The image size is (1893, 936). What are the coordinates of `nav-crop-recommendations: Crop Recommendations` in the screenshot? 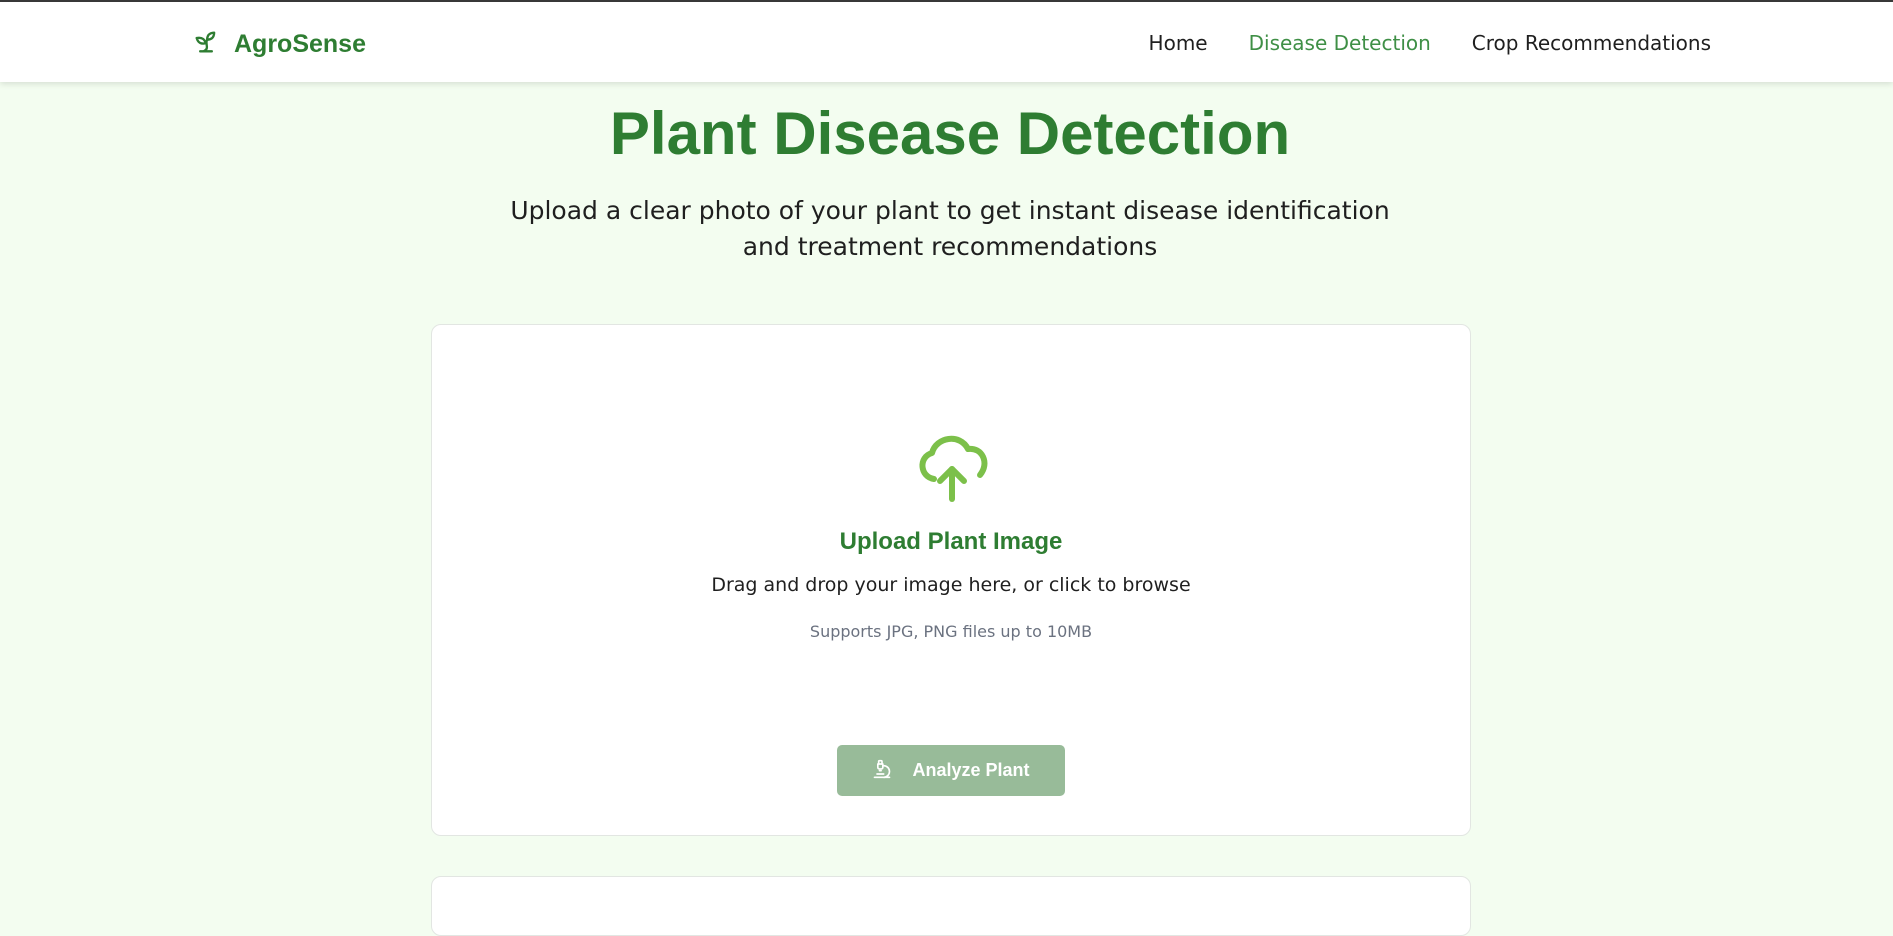 It's located at (1591, 43).